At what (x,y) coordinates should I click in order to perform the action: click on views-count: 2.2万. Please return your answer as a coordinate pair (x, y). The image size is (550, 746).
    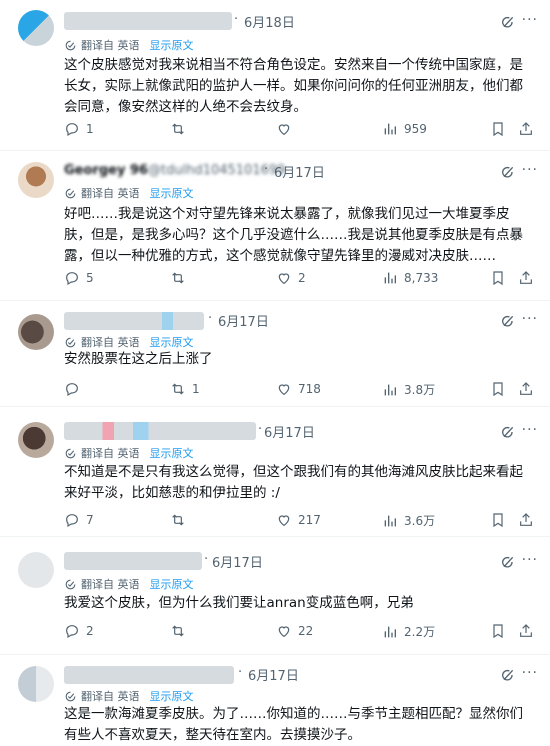
    Looking at the image, I should click on (420, 632).